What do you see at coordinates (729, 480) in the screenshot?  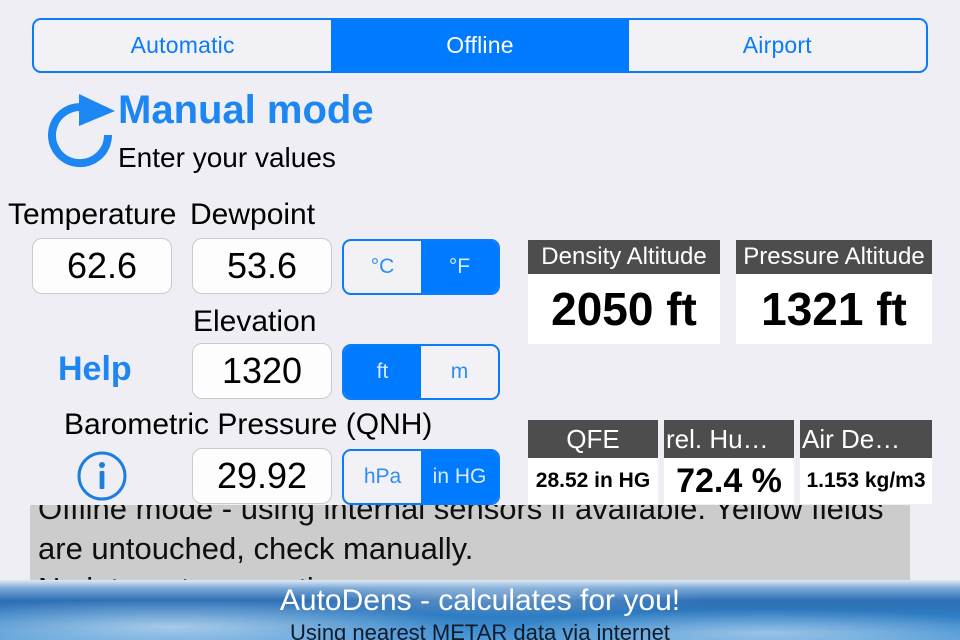 I see `relative-humidity-value: 72.4 %` at bounding box center [729, 480].